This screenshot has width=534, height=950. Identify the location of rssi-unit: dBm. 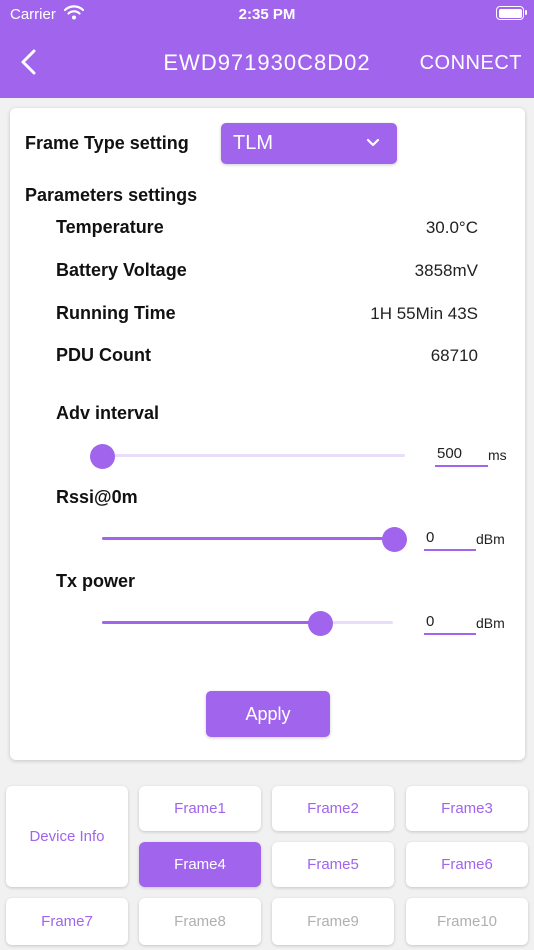
(490, 539).